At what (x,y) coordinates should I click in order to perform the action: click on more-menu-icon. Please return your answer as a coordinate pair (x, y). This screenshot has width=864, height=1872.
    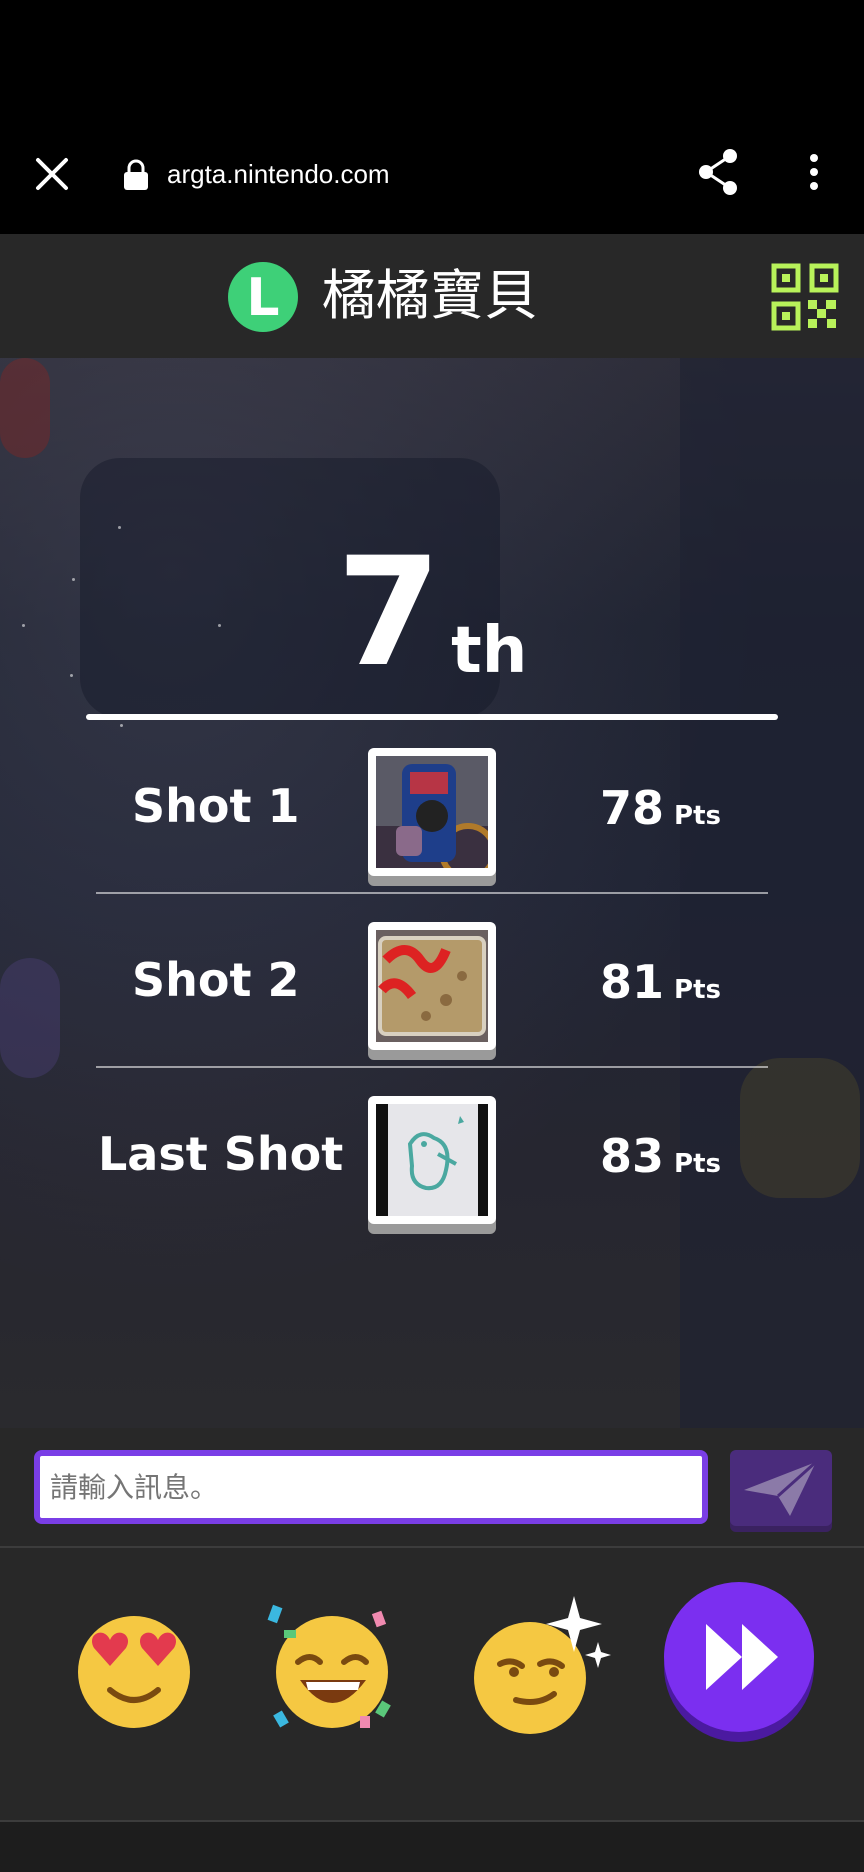
    Looking at the image, I should click on (814, 172).